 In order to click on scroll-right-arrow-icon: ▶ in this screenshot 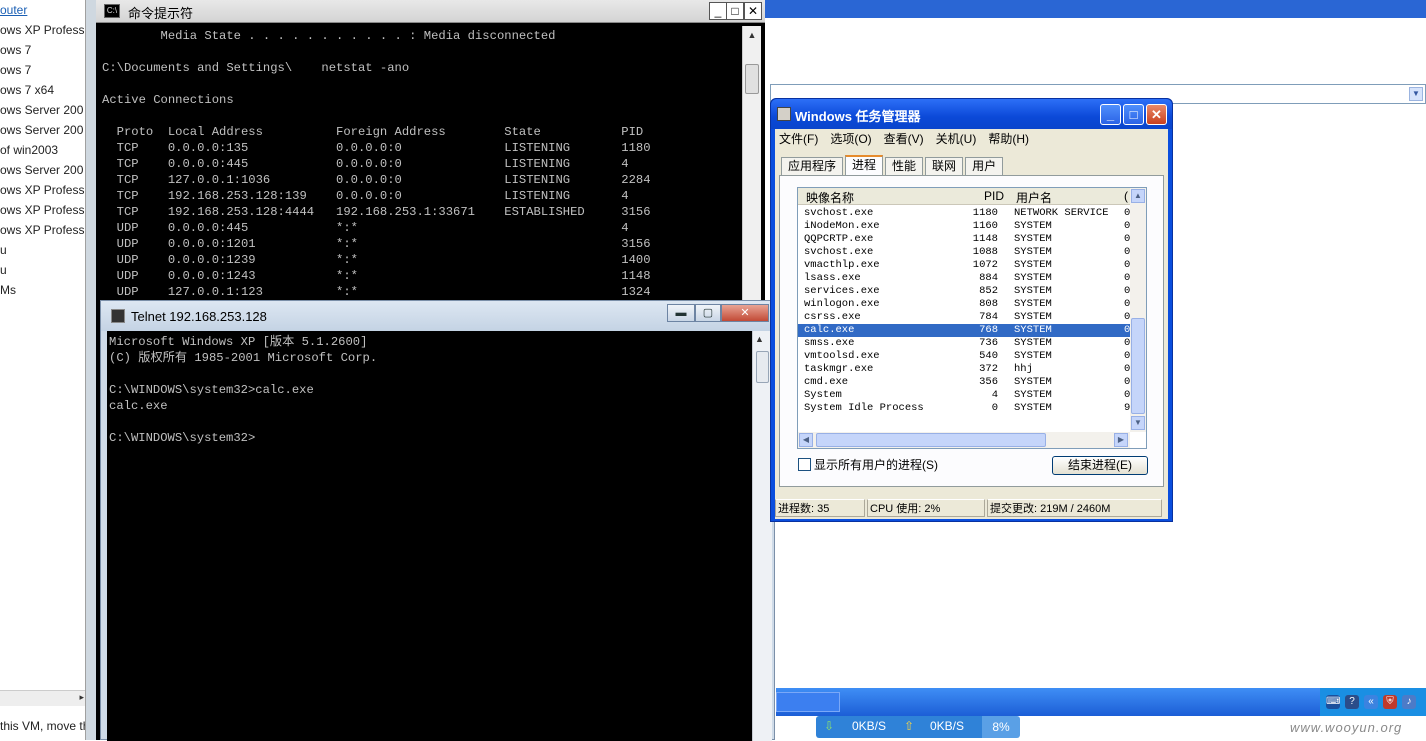, I will do `click(1121, 440)`.